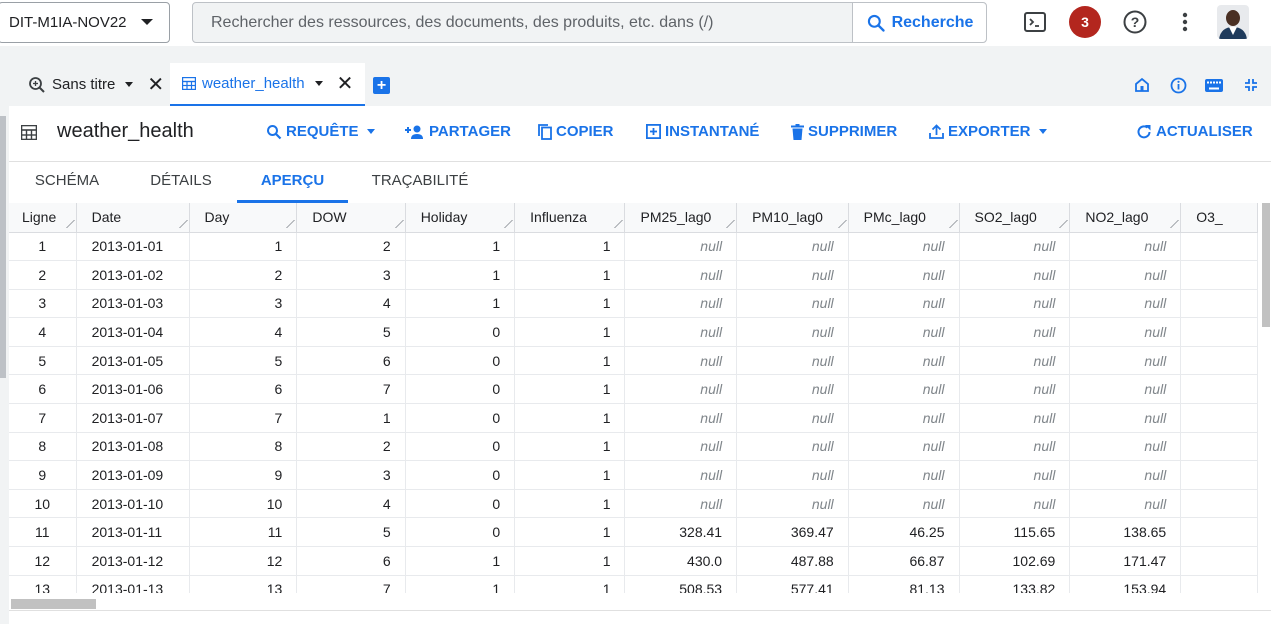 The width and height of the screenshot is (1271, 624). Describe the element at coordinates (243, 218) in the screenshot. I see `column-header: Day` at that location.